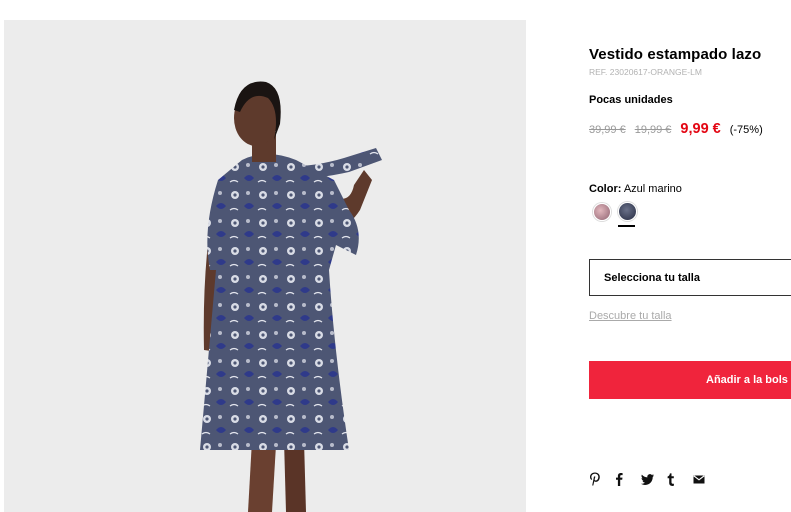  Describe the element at coordinates (653, 130) in the screenshot. I see `price-previous: 19,99 €` at that location.